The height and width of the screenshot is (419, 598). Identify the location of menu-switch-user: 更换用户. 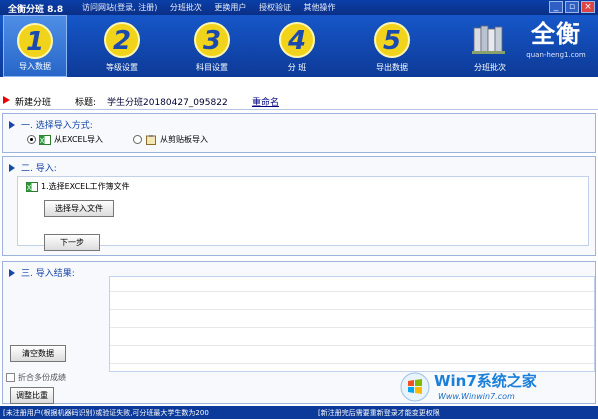
(230, 7).